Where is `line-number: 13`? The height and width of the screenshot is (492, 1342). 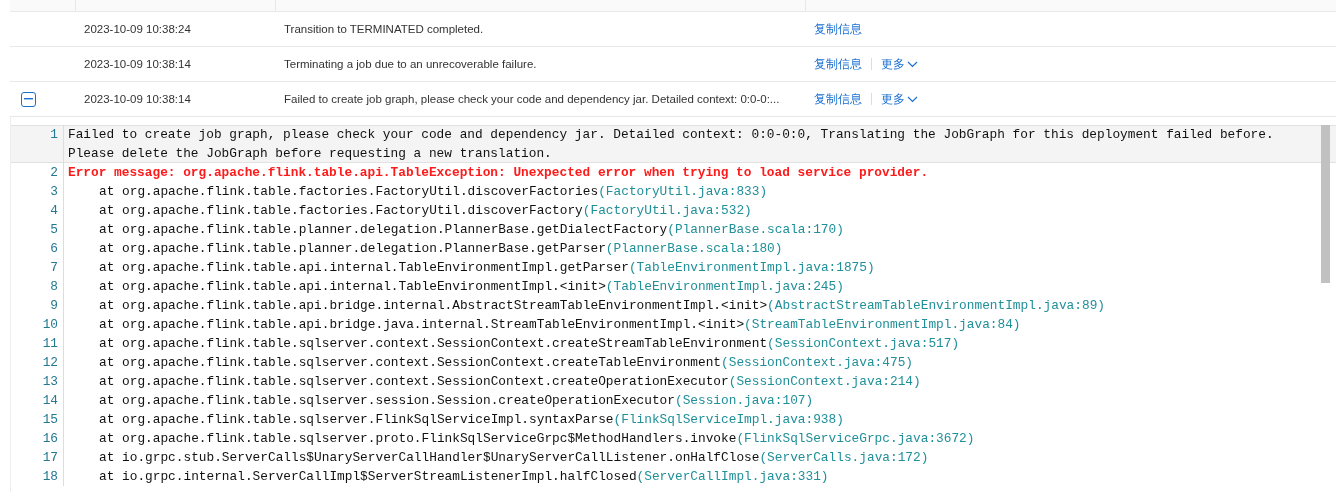 line-number: 13 is located at coordinates (49, 382).